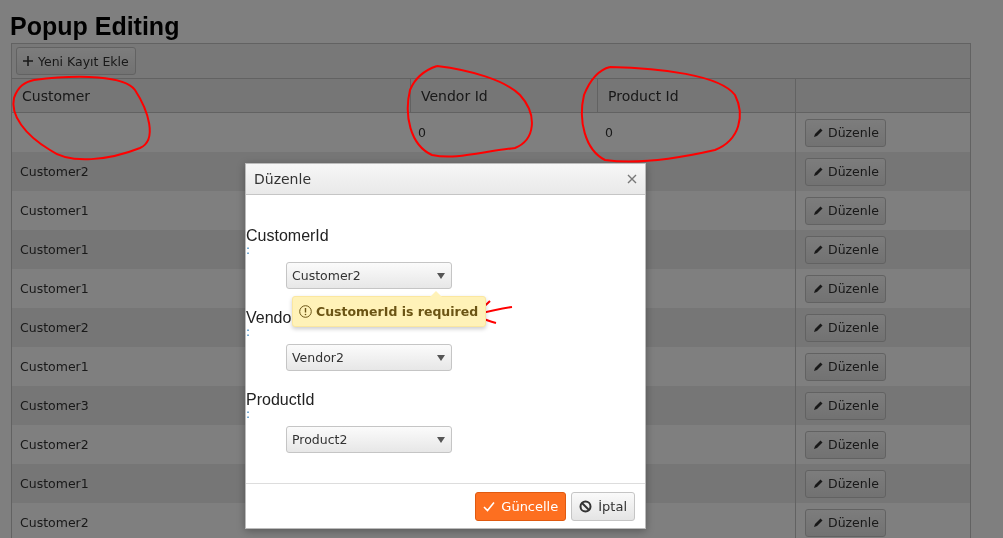 The width and height of the screenshot is (1003, 538). I want to click on table-cell: Customer3, so click(54, 405).